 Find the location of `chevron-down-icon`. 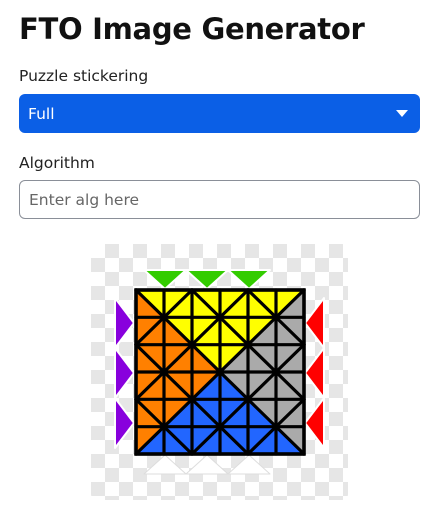

chevron-down-icon is located at coordinates (402, 113).